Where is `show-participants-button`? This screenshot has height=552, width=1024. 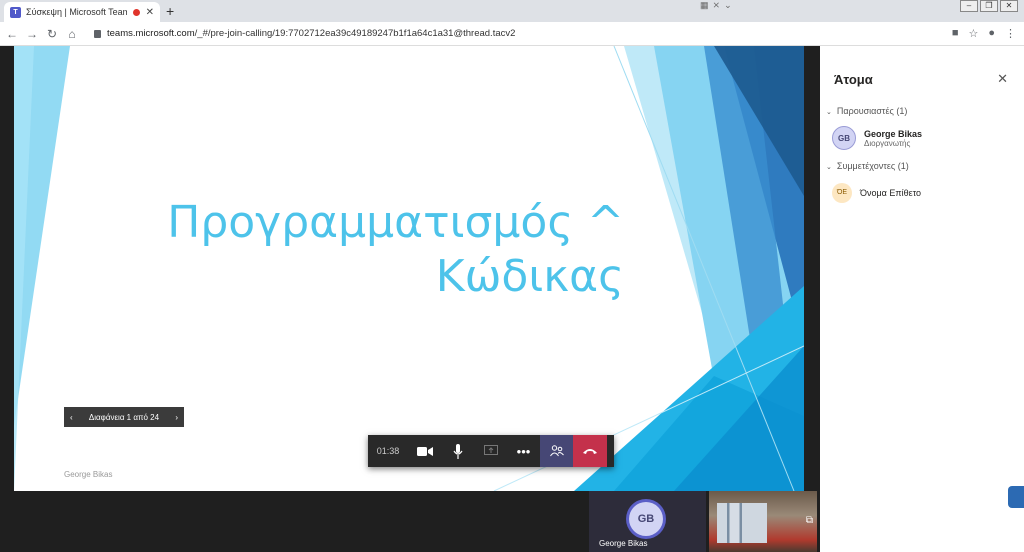
show-participants-button is located at coordinates (556, 451).